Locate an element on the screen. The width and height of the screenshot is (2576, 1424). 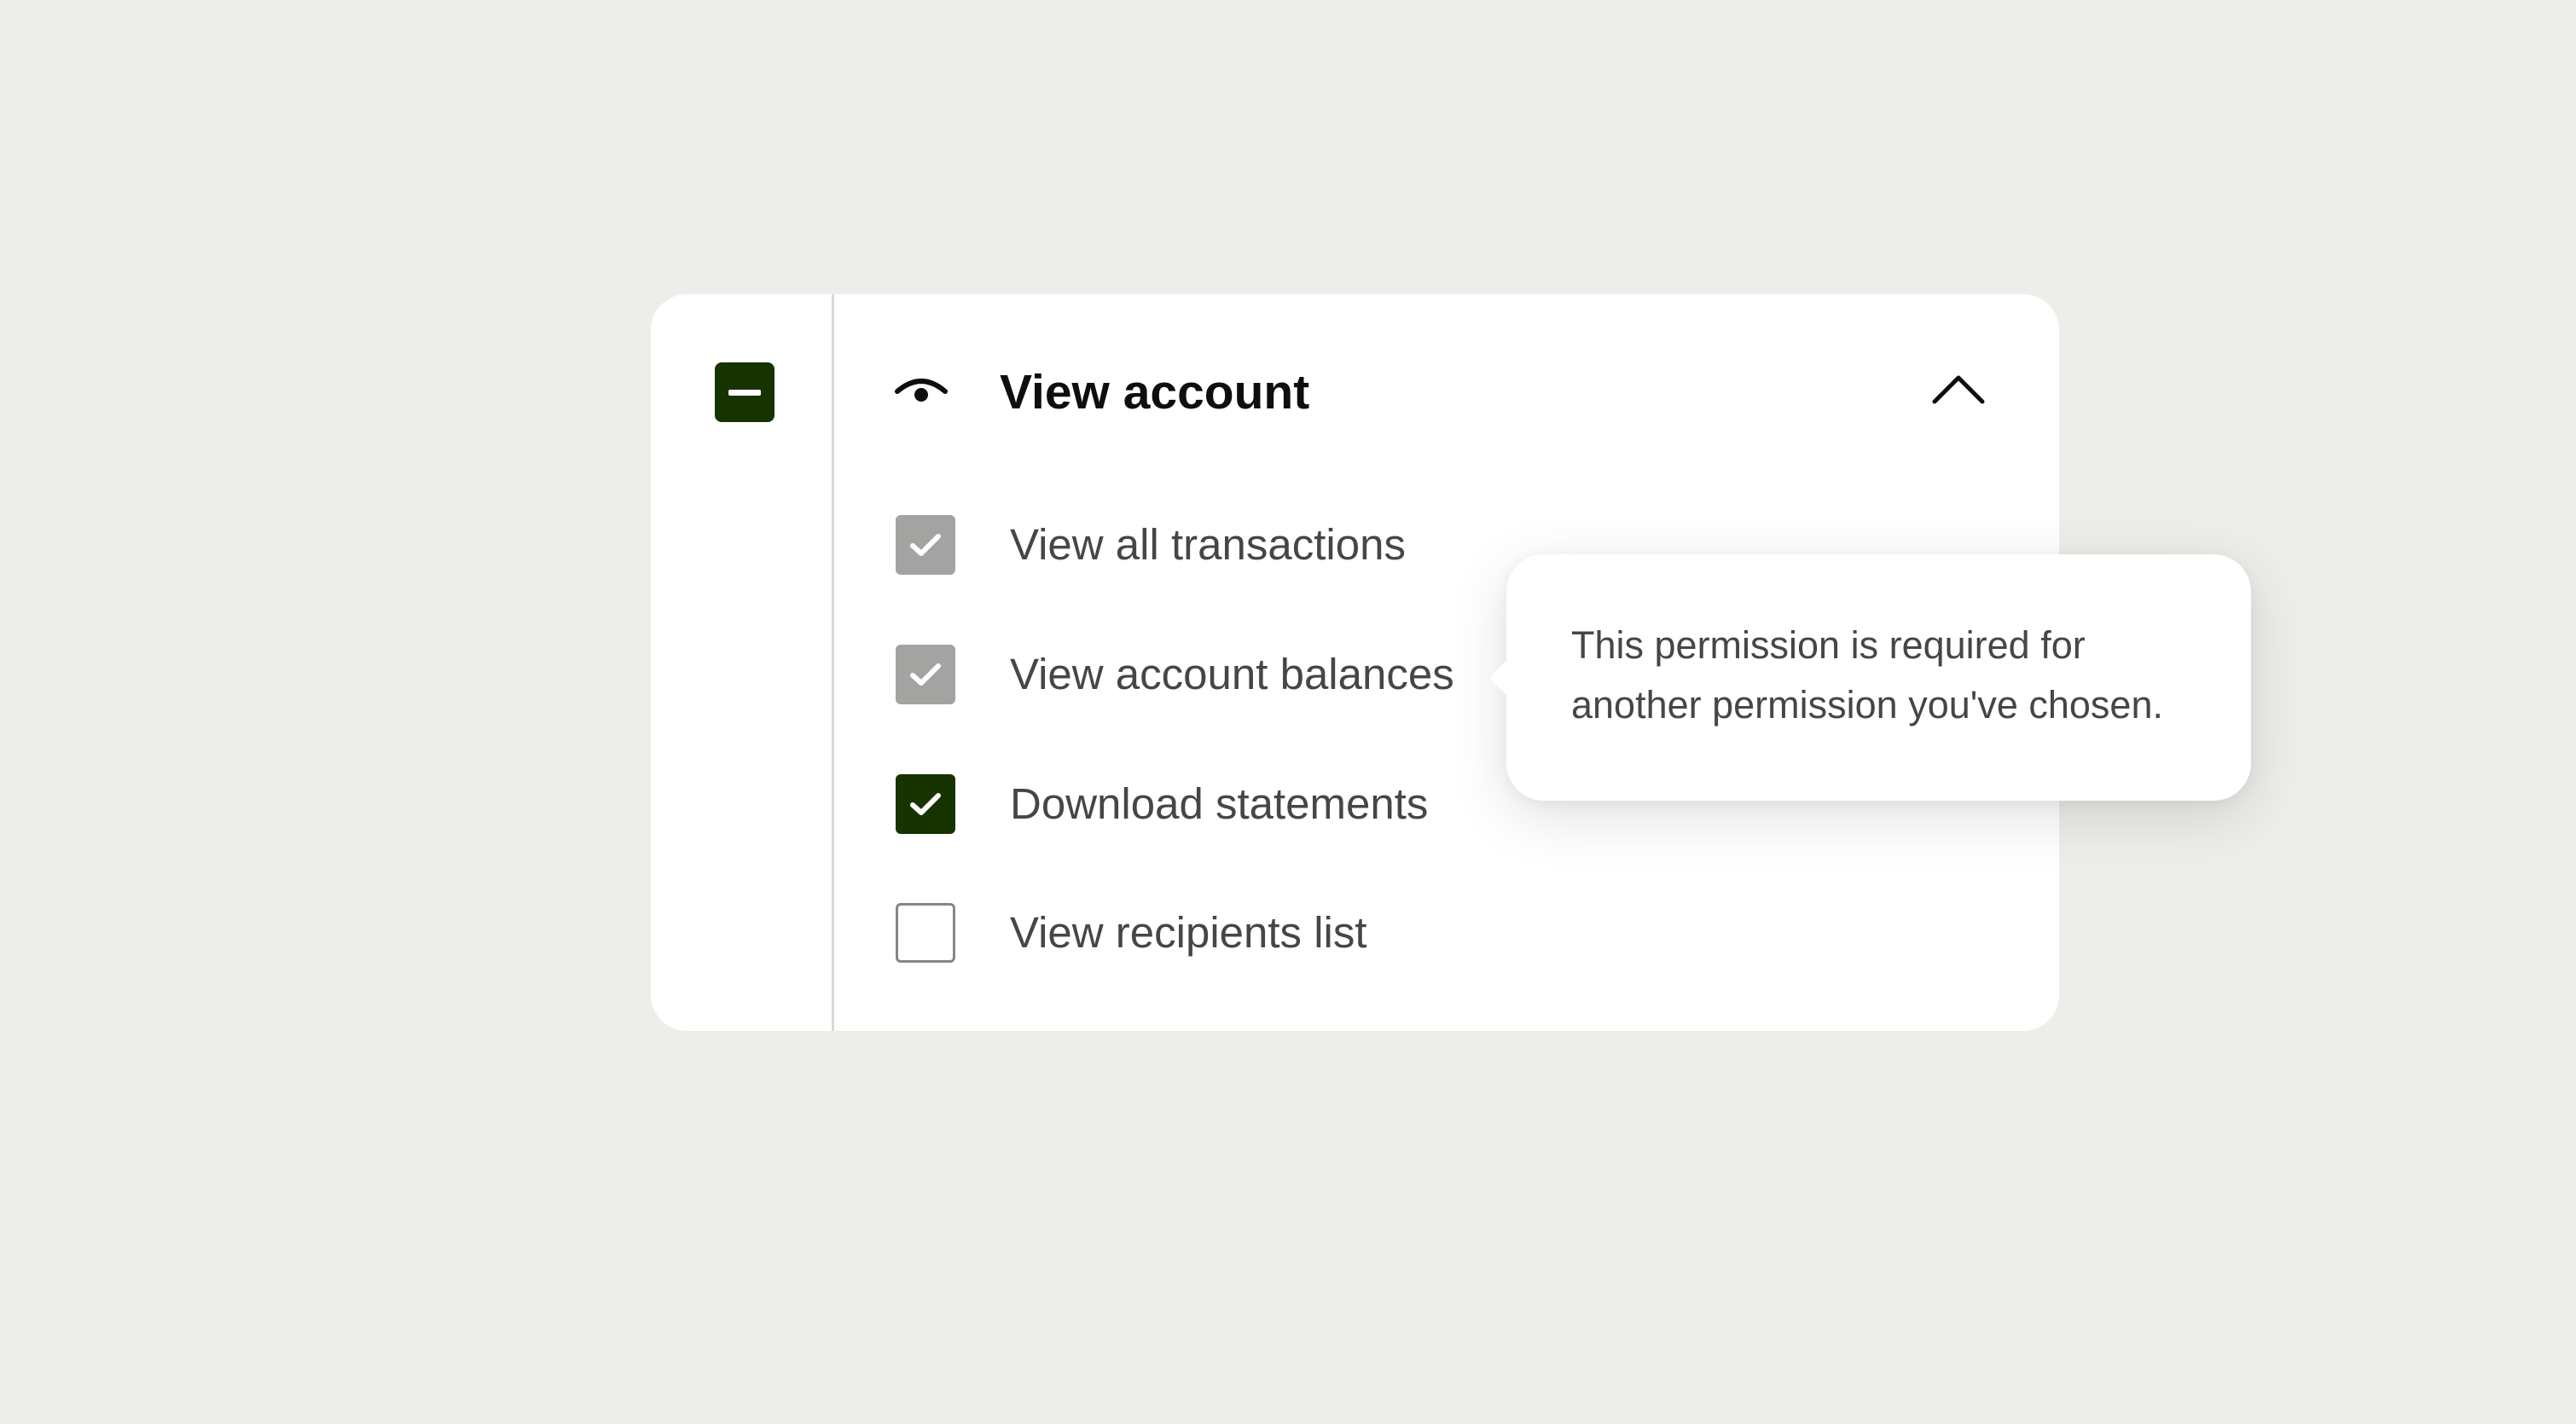
permission-label: View all transactions is located at coordinates (1208, 544).